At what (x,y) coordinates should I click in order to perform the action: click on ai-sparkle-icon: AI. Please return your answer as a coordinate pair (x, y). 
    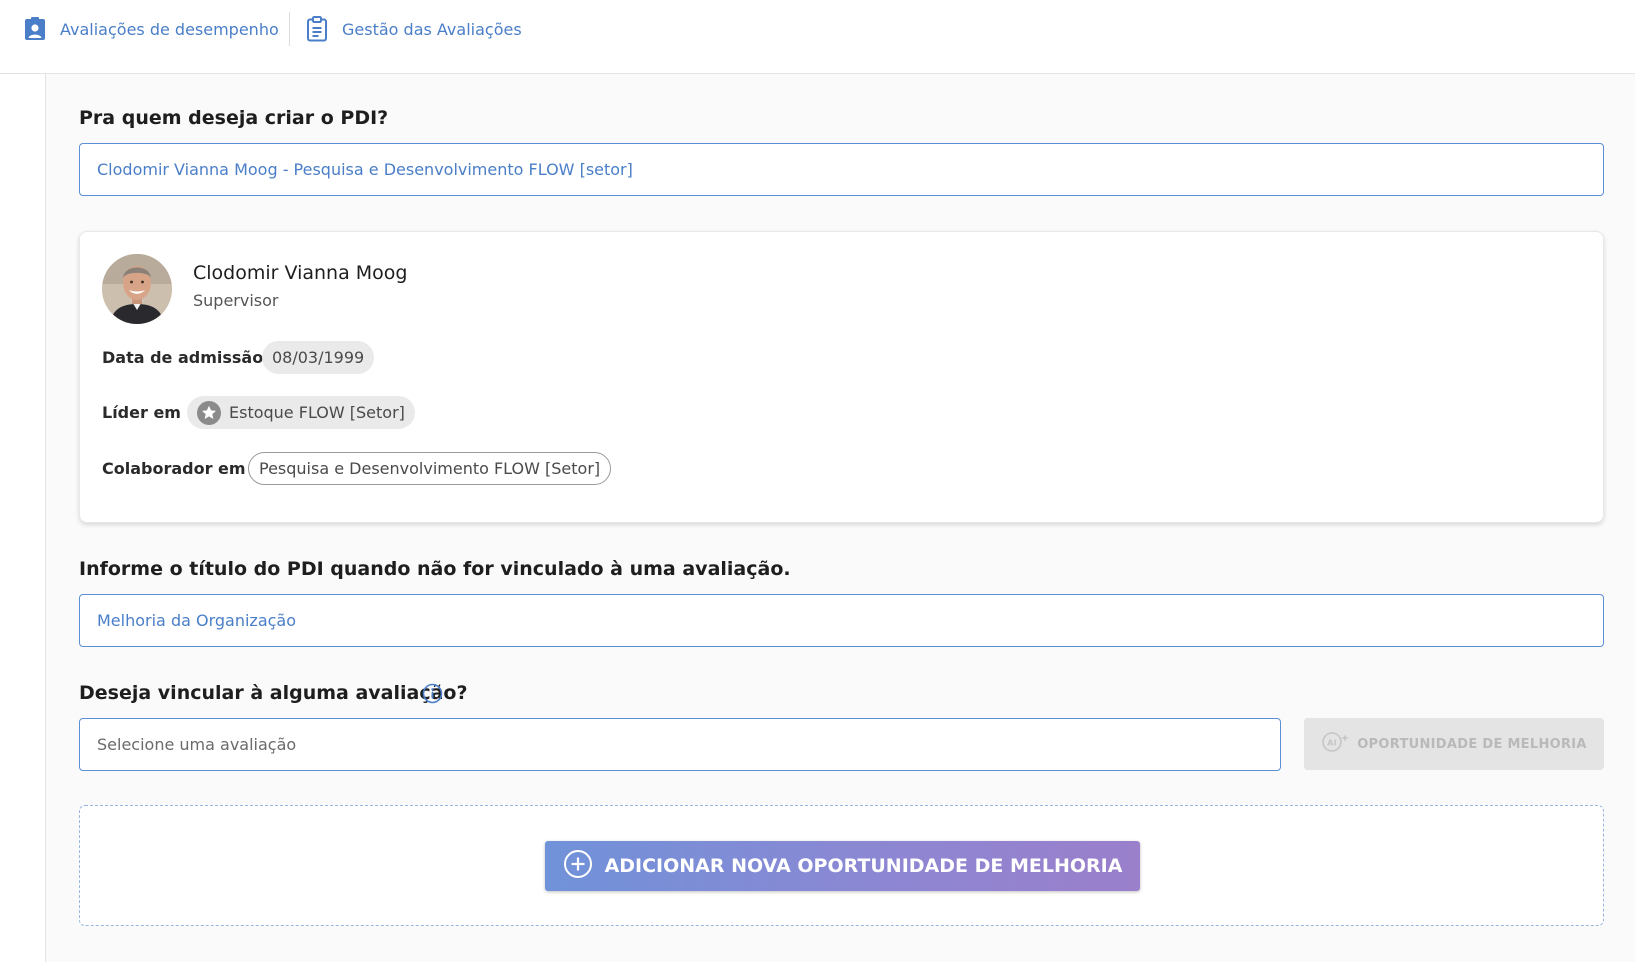
    Looking at the image, I should click on (1336, 744).